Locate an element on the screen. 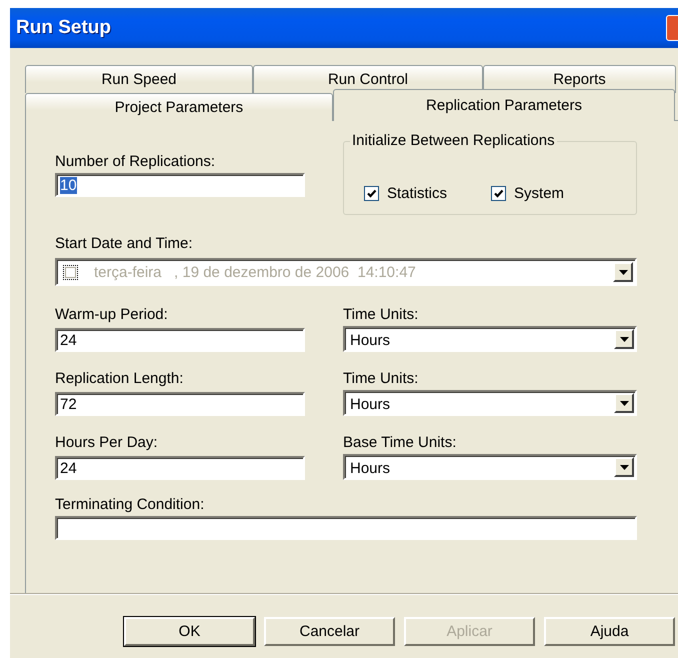  field-label: Terminating Condition: is located at coordinates (130, 504).